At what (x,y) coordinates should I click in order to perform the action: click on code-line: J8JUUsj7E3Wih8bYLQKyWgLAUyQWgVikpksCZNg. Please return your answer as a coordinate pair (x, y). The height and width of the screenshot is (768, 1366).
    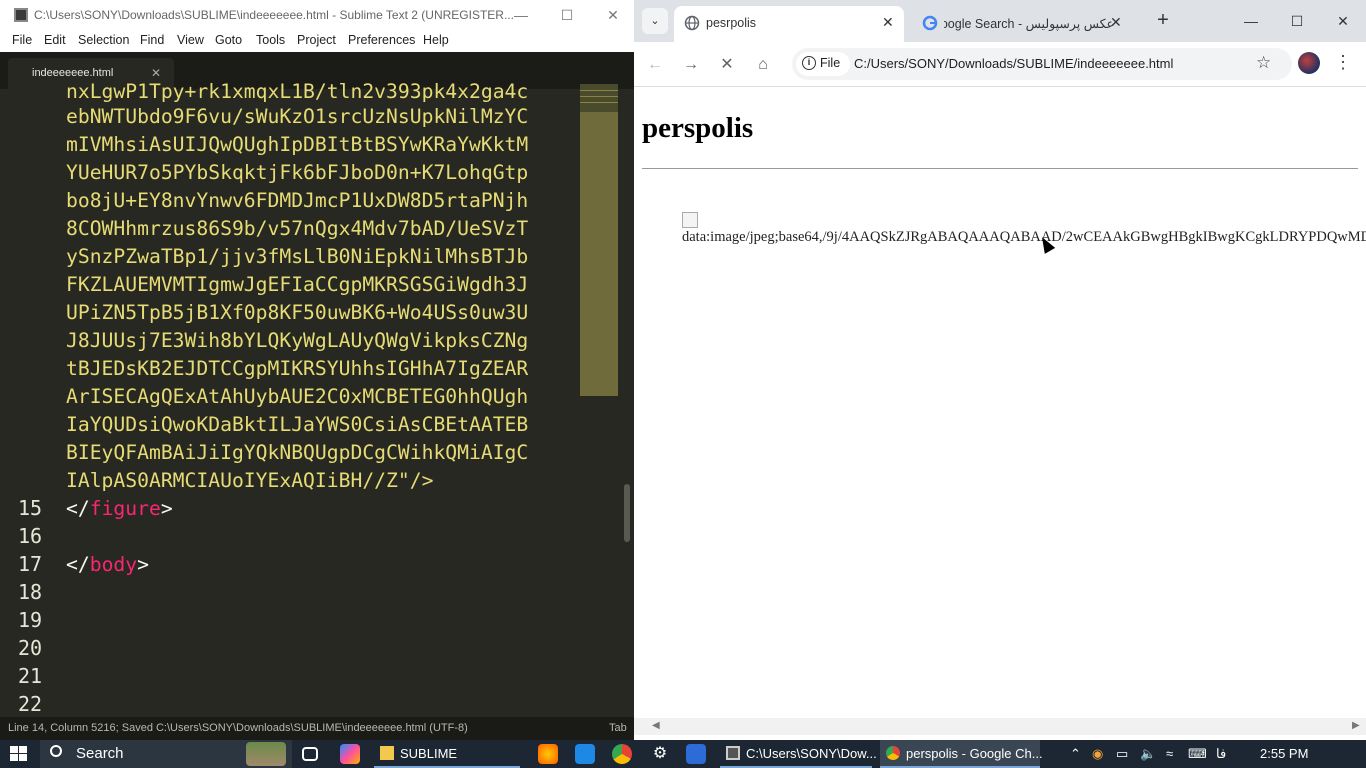
    Looking at the image, I should click on (297, 340).